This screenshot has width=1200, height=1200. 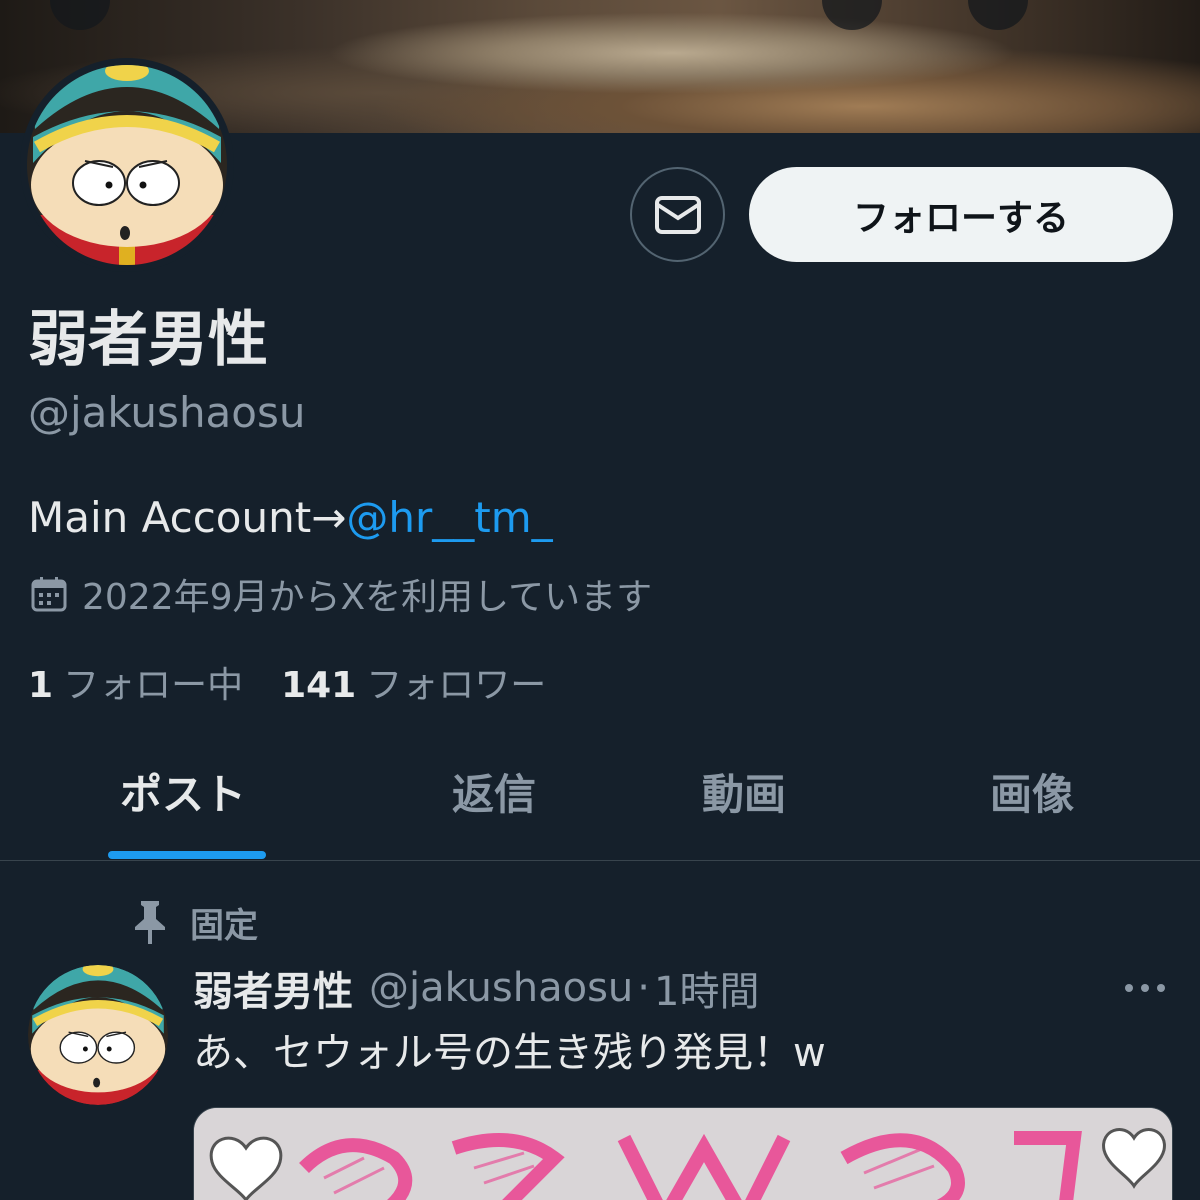 I want to click on profile-bio: Main Account→@hr__tm_, so click(x=290, y=518).